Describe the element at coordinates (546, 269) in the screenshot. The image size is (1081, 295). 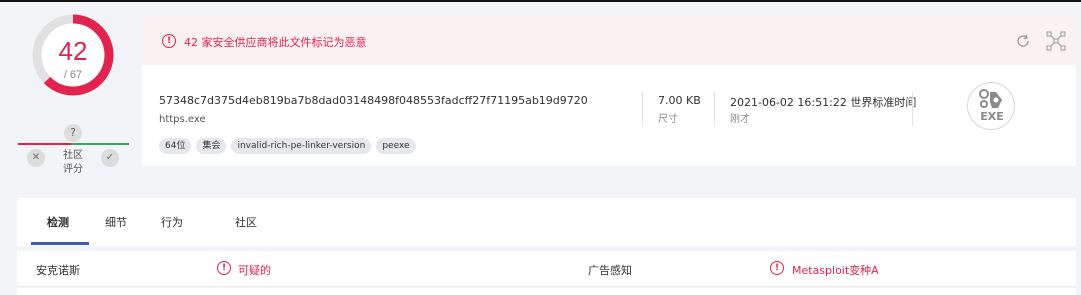
I see `detection-row: 安克诺斯 ! 可疑的 广告感知 ! Metasploit变种A` at that location.